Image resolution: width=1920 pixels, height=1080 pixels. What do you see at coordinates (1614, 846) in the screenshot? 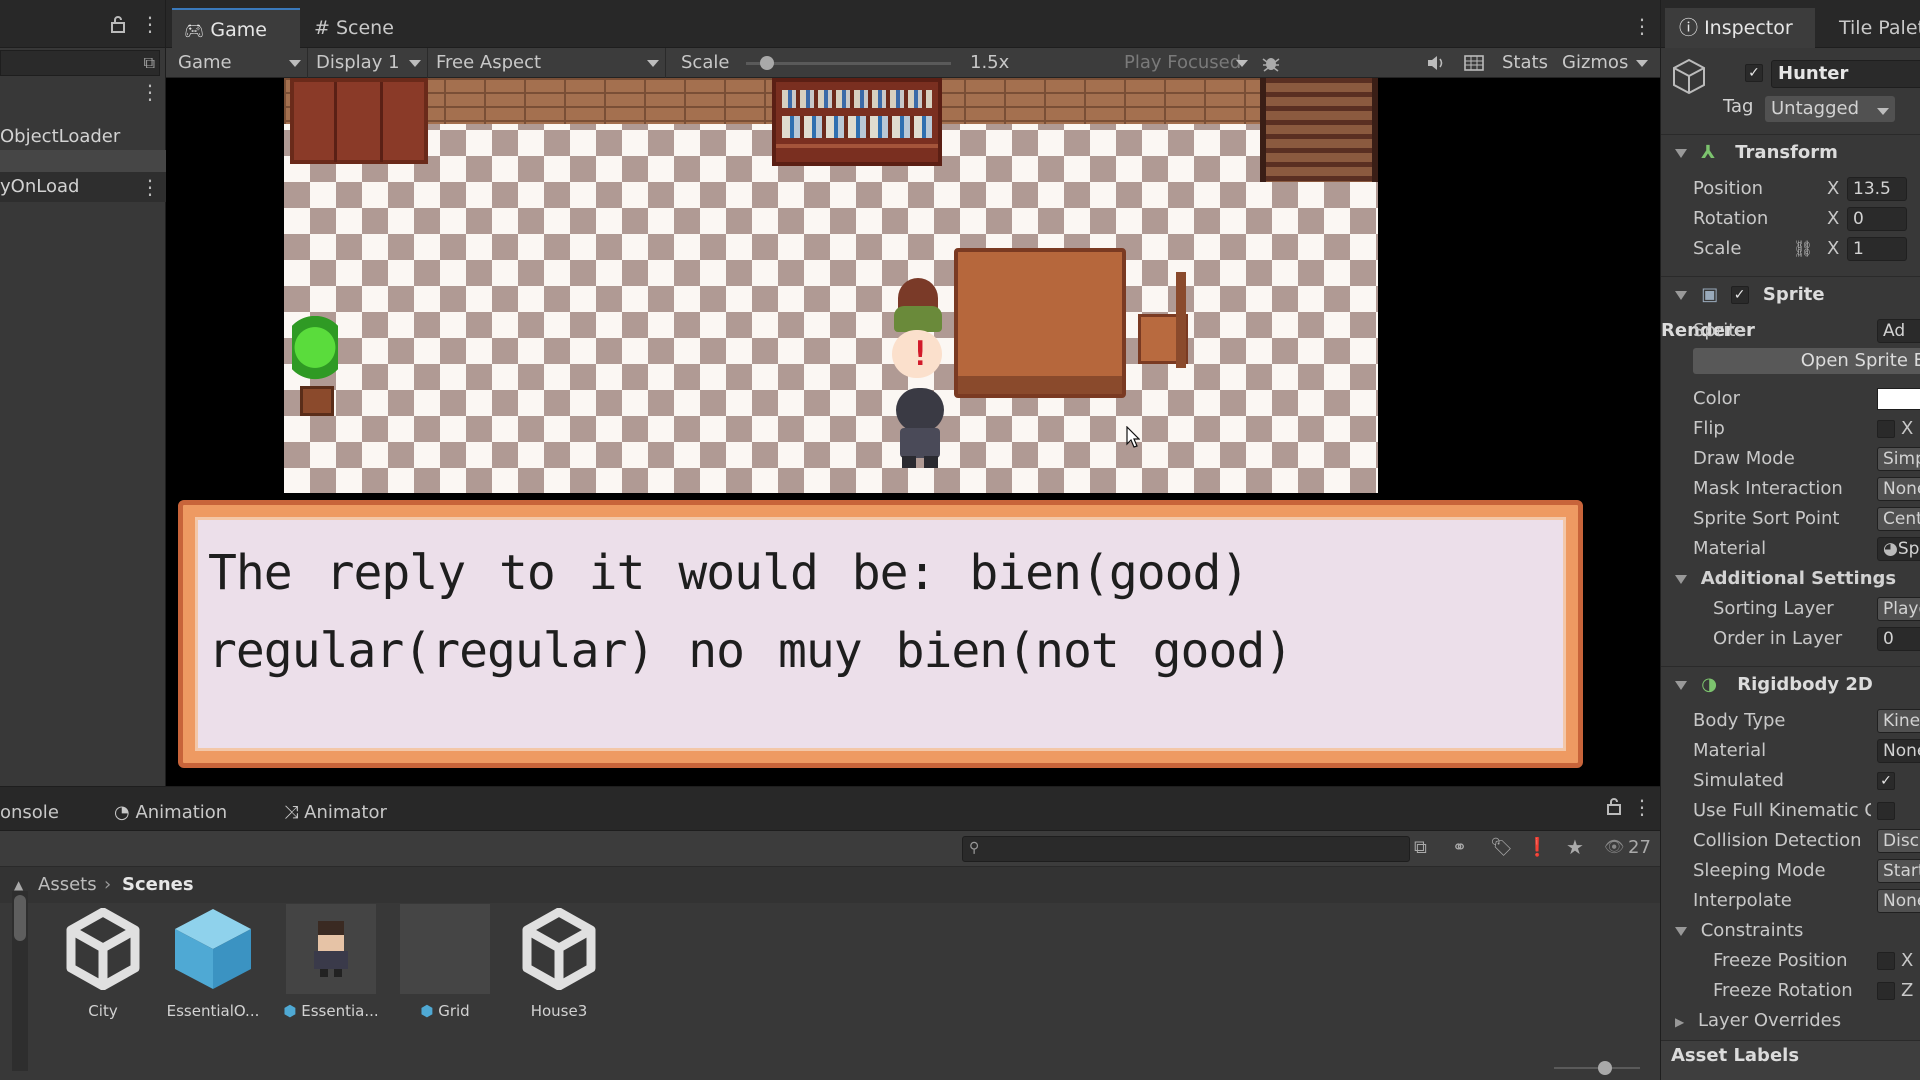
I see `hidden-packages-eye-icon: 👁︎` at bounding box center [1614, 846].